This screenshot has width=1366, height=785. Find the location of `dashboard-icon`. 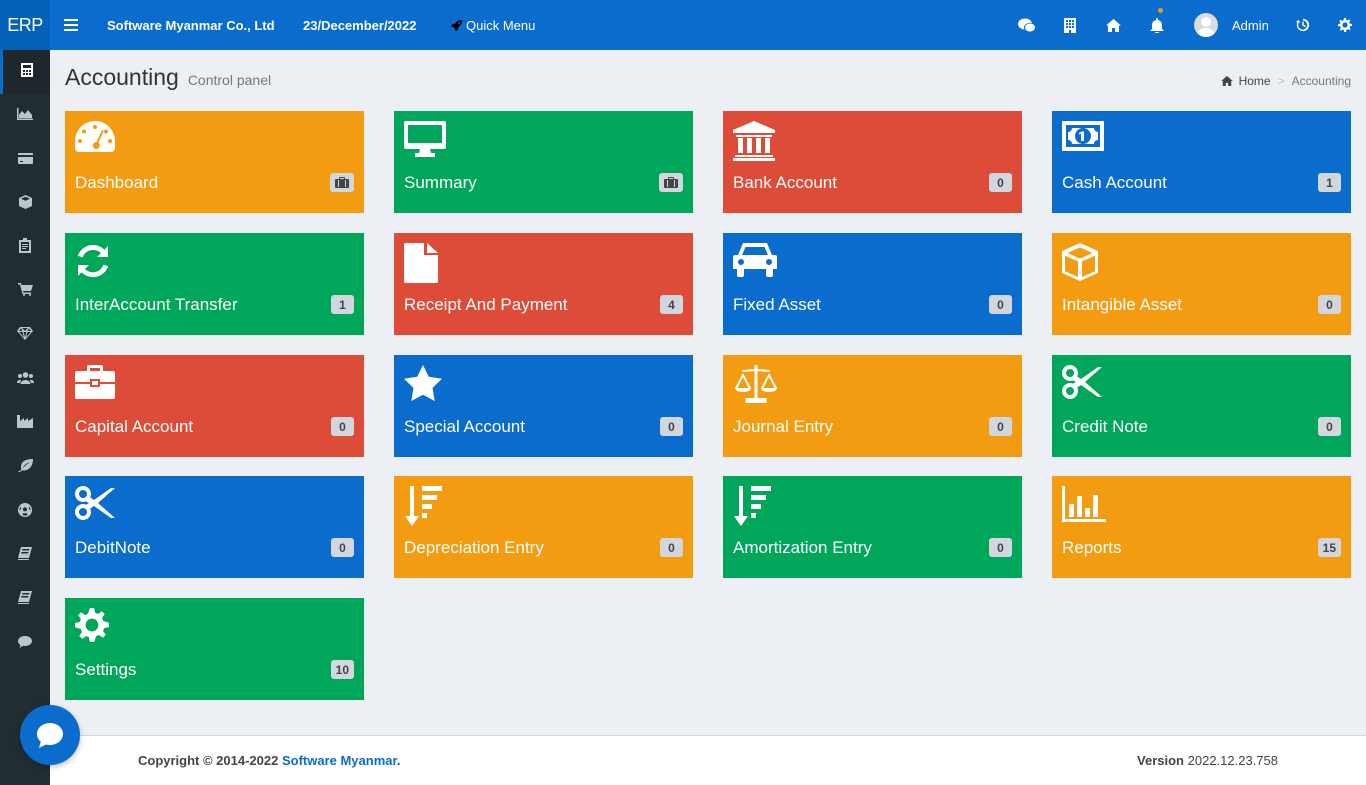

dashboard-icon is located at coordinates (97, 141).